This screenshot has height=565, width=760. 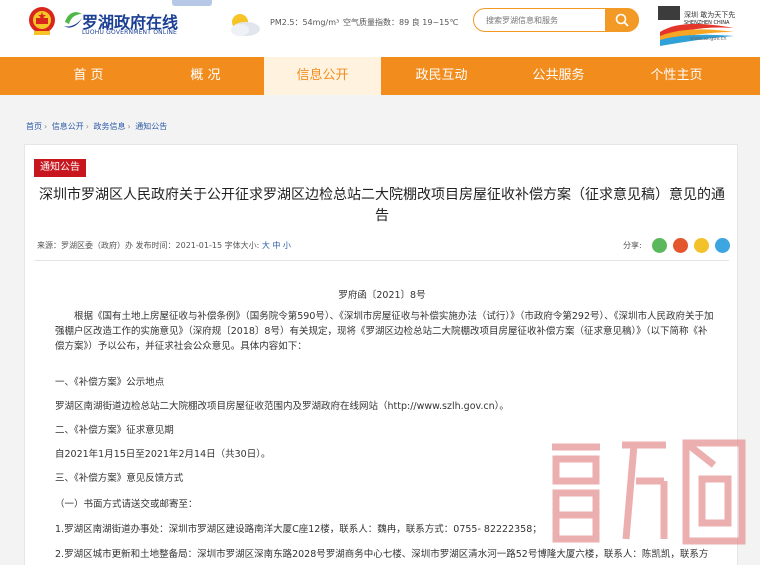 I want to click on qq-icon, so click(x=722, y=245).